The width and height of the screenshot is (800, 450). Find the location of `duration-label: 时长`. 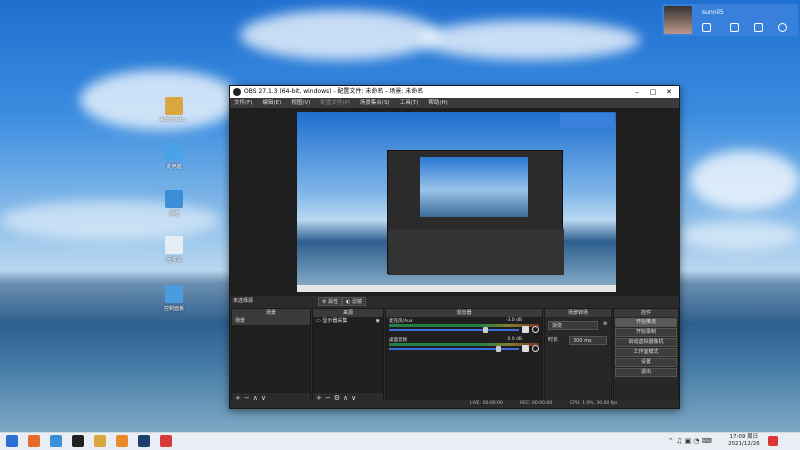

duration-label: 时长 is located at coordinates (553, 340).